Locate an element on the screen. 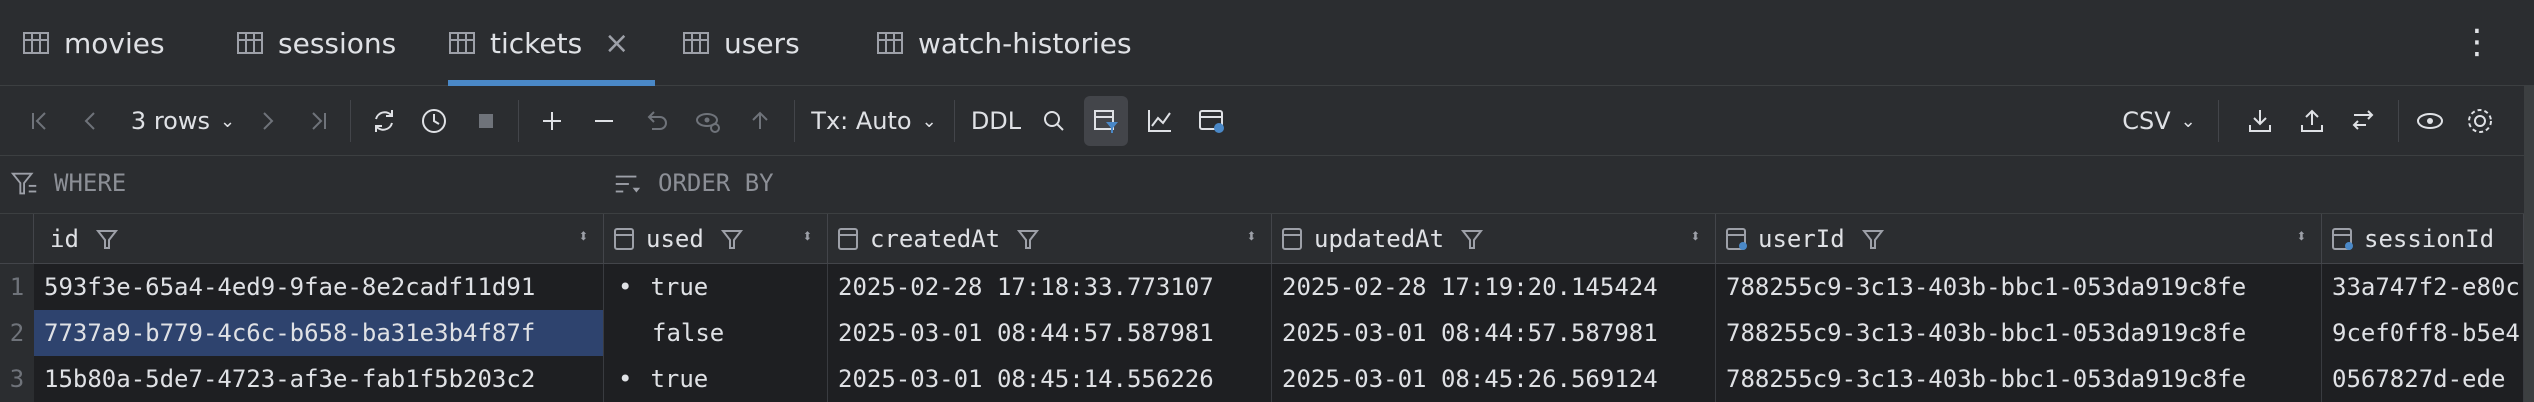 This screenshot has height=402, width=2534. tab-movies: movies is located at coordinates (93, 43).